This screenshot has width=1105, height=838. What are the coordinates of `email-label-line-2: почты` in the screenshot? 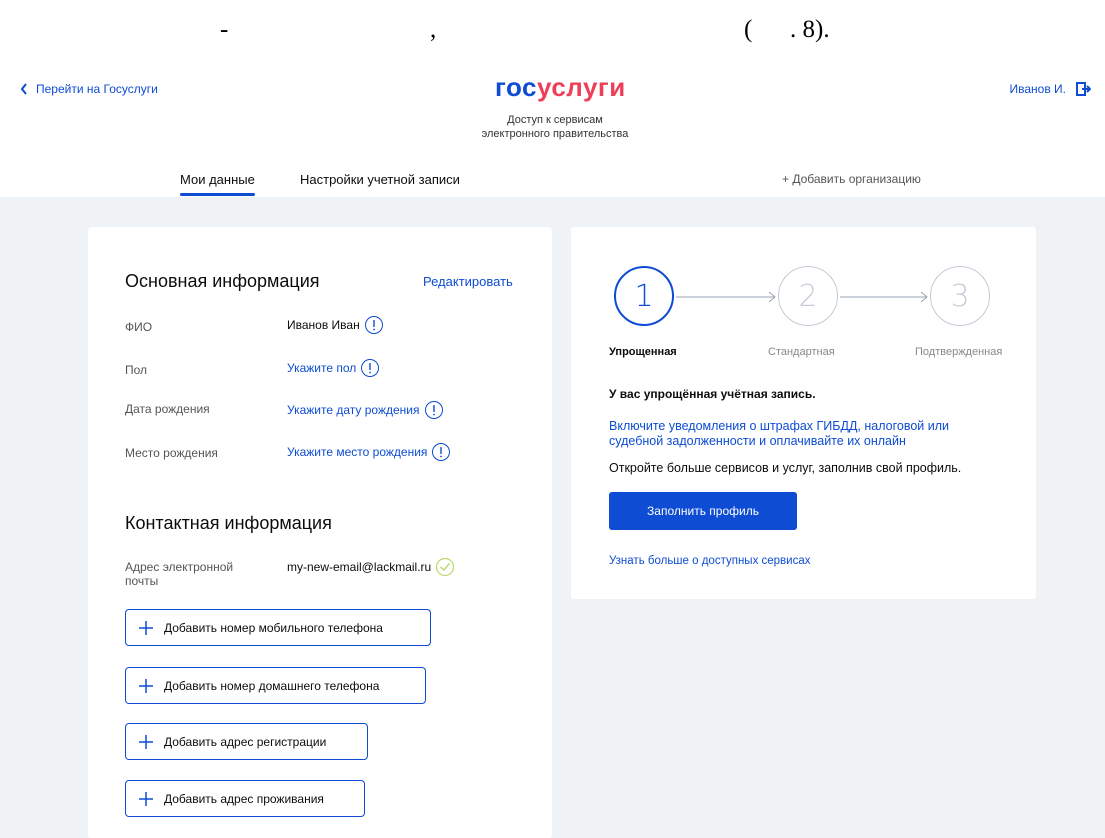 It's located at (142, 581).